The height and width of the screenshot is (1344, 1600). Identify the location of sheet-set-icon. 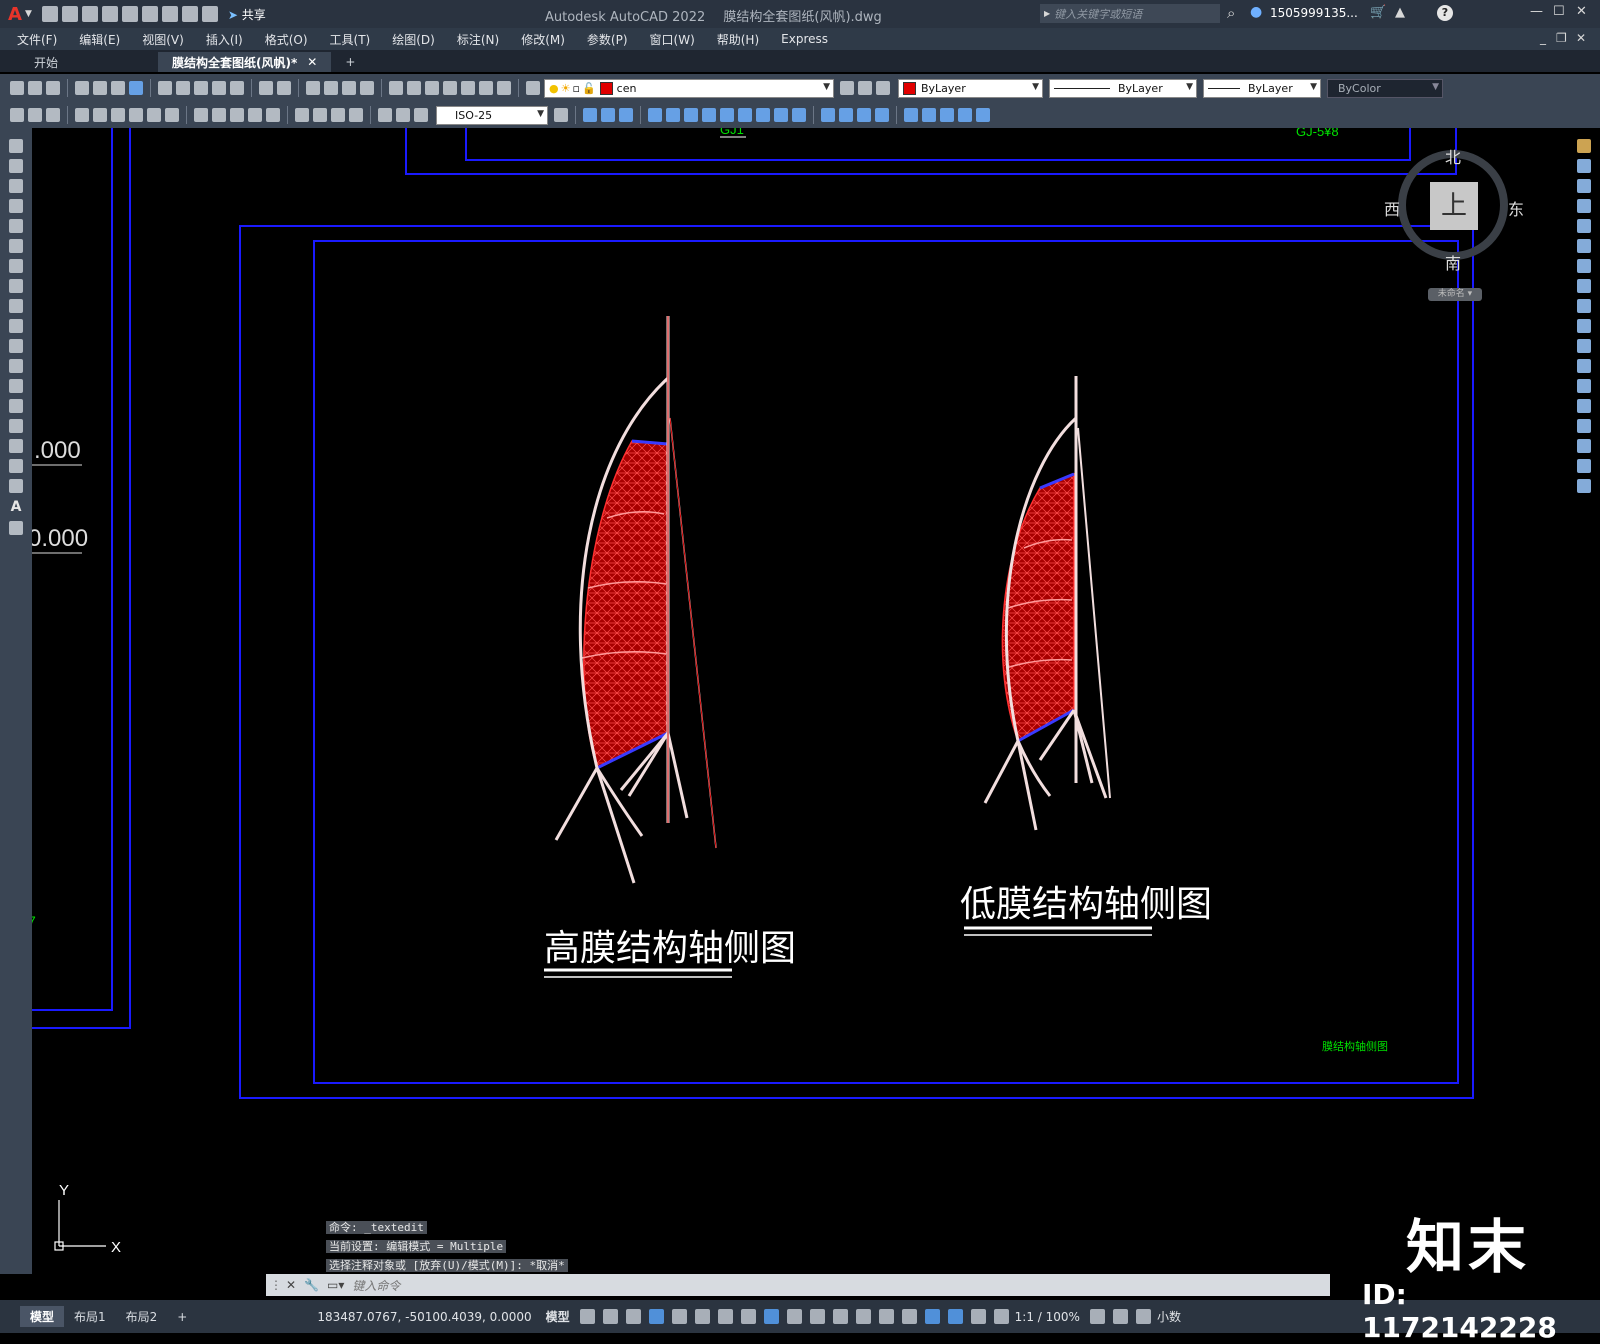
(450, 88).